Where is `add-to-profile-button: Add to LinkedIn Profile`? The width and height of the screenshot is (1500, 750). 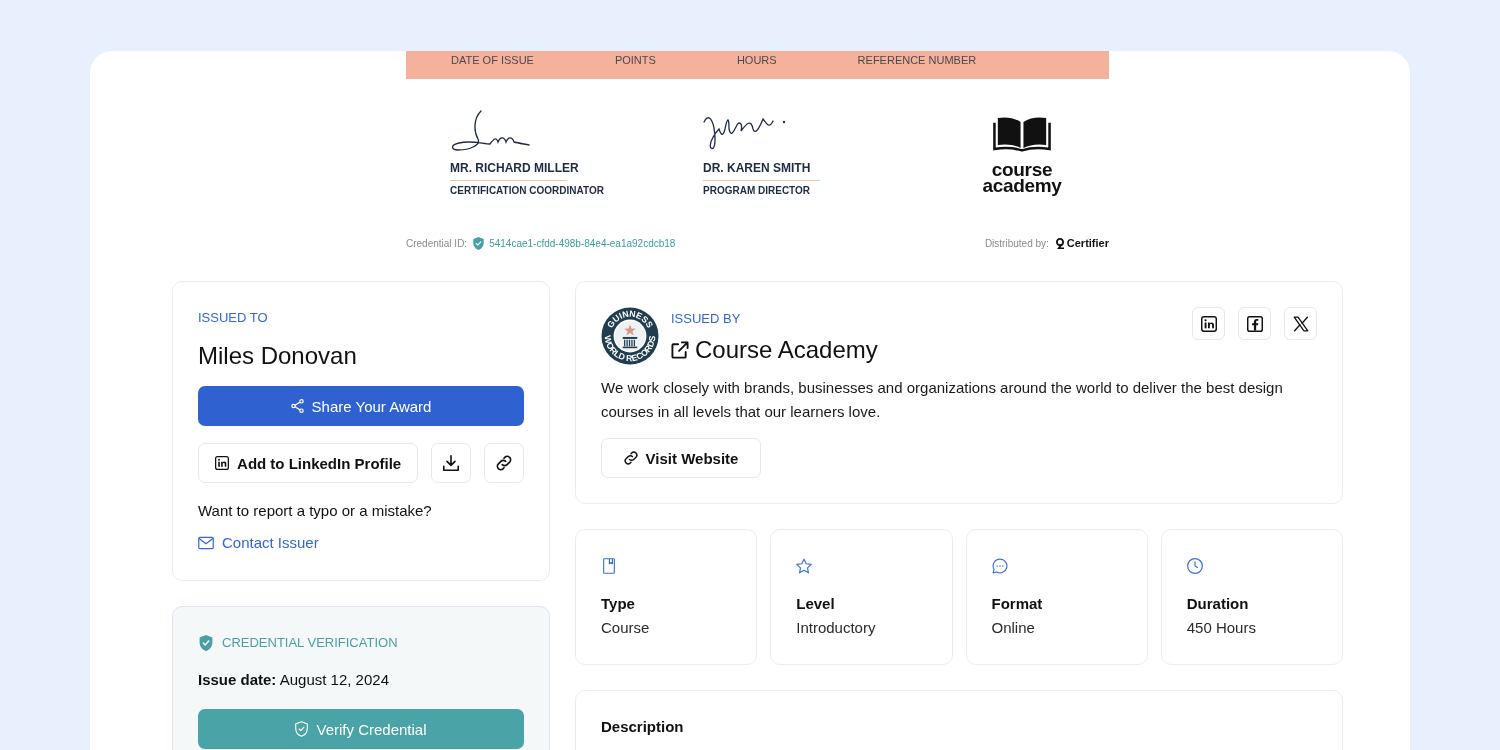 add-to-profile-button: Add to LinkedIn Profile is located at coordinates (308, 463).